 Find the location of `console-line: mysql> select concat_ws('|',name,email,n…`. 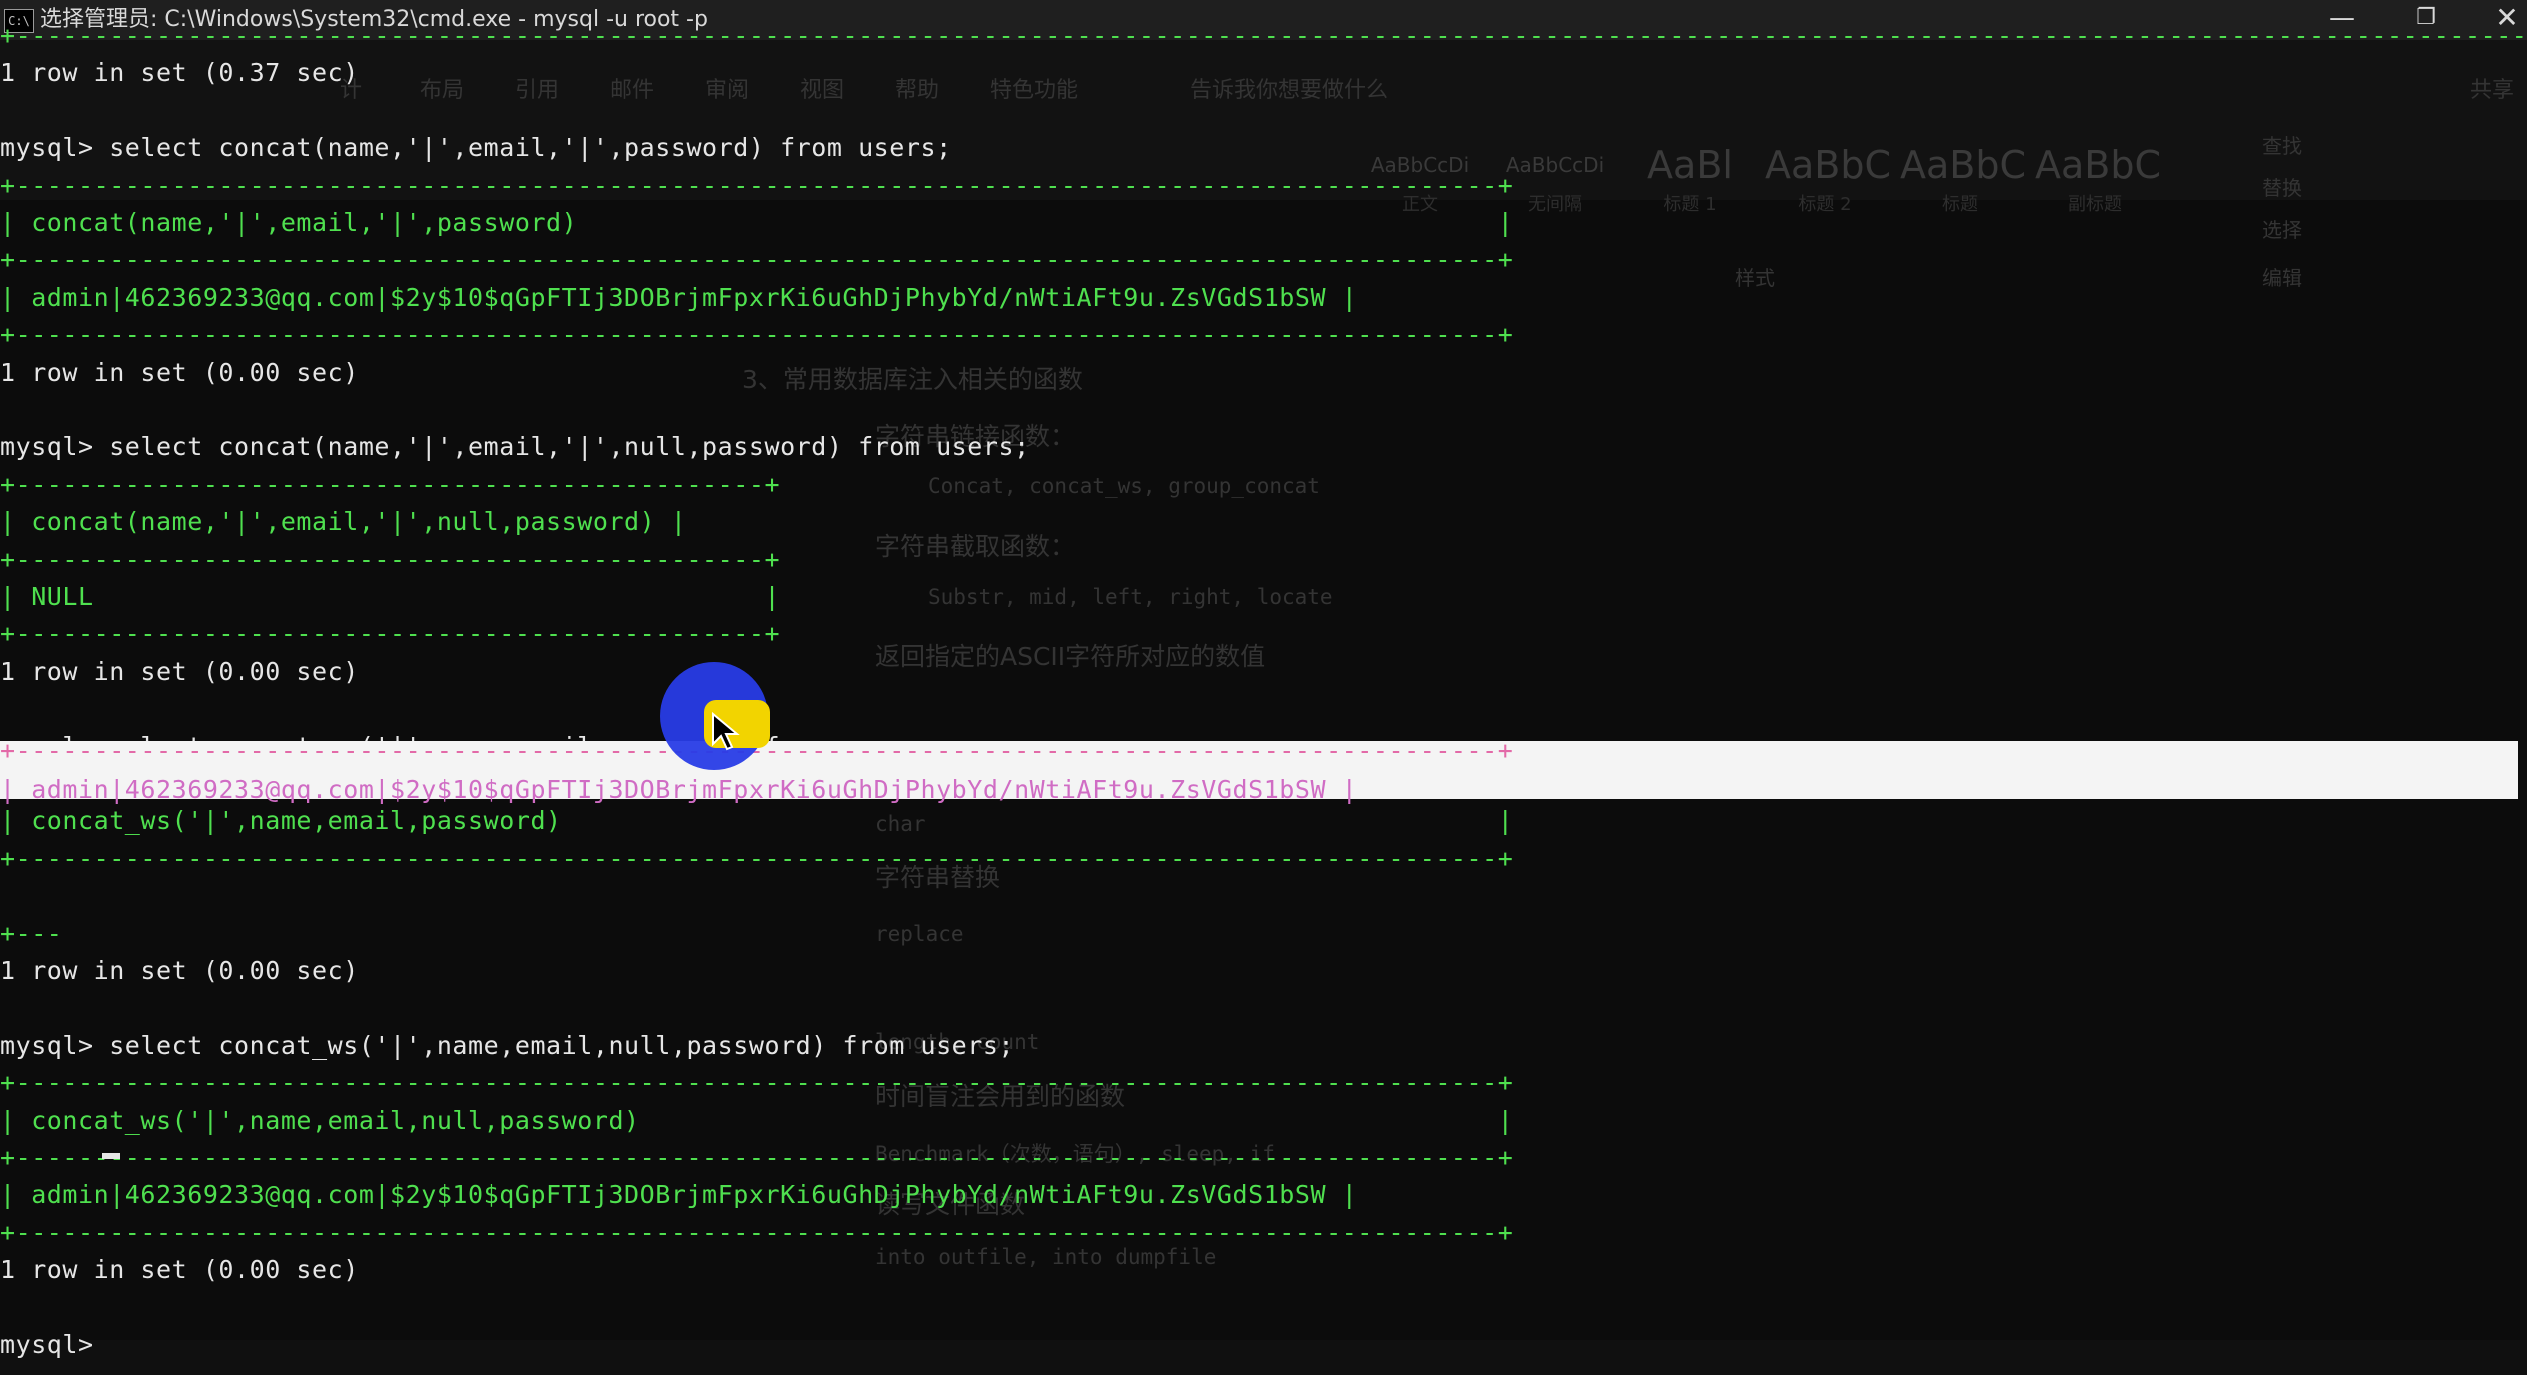

console-line: mysql> select concat_ws('|',name,email,n… is located at coordinates (507, 1045).